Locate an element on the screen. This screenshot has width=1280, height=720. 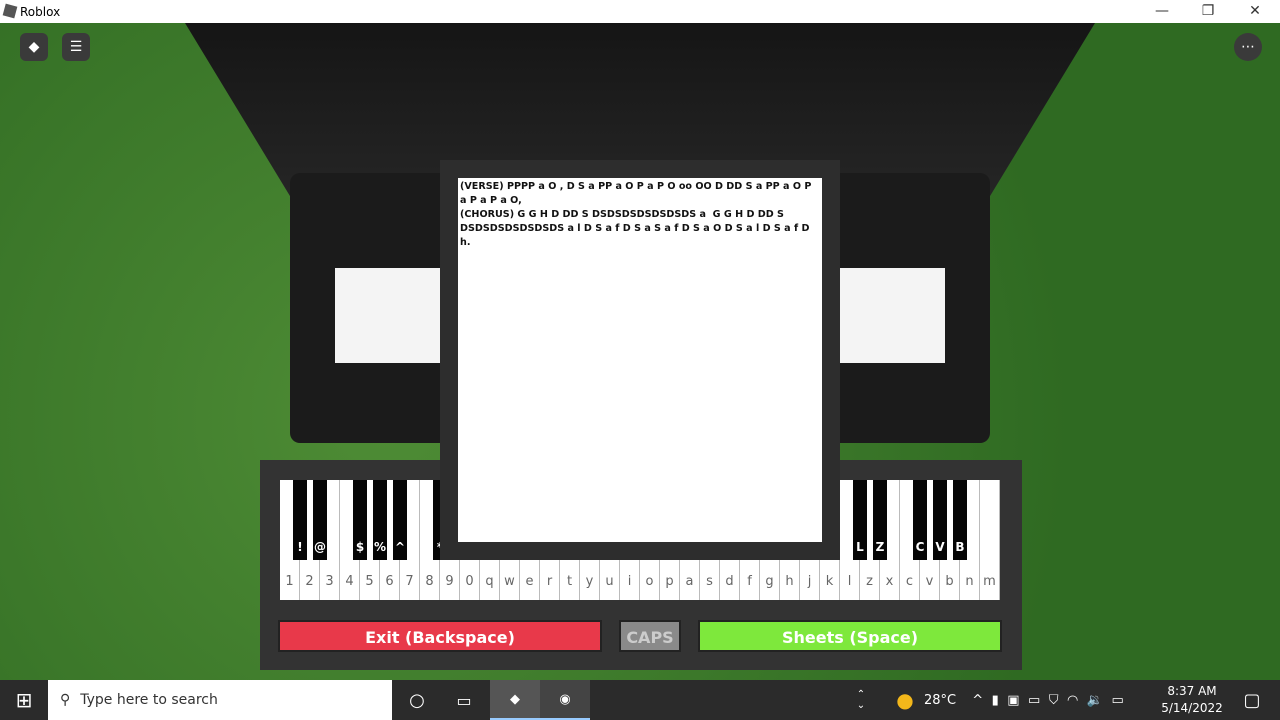
restore-button: ❐ is located at coordinates (1208, 11).